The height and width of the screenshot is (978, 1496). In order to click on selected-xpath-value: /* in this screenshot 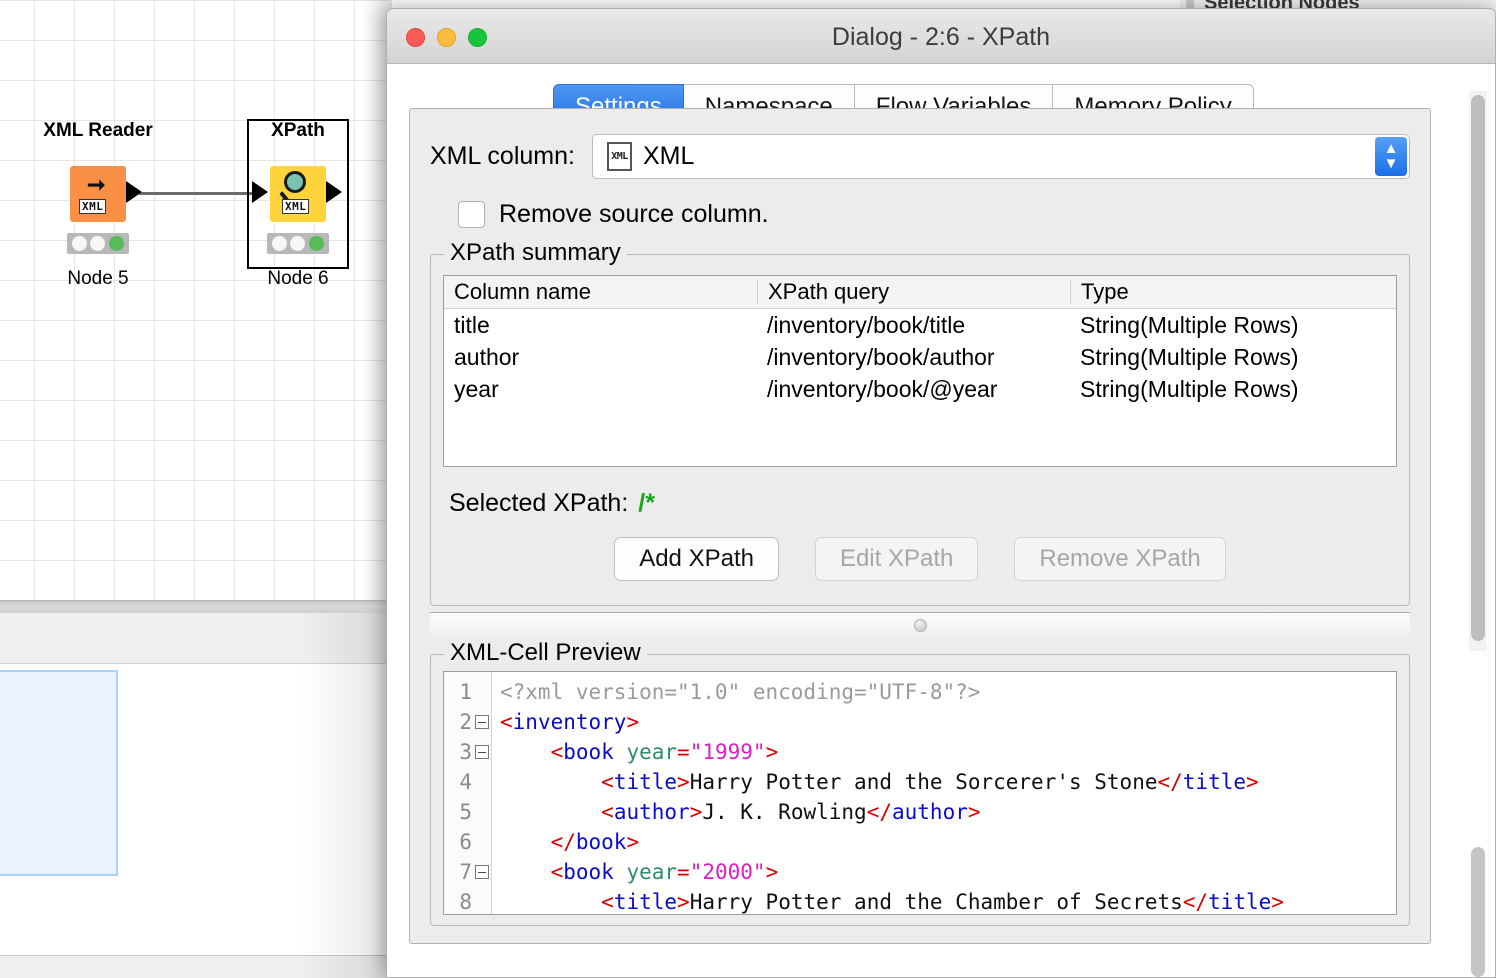, I will do `click(646, 502)`.